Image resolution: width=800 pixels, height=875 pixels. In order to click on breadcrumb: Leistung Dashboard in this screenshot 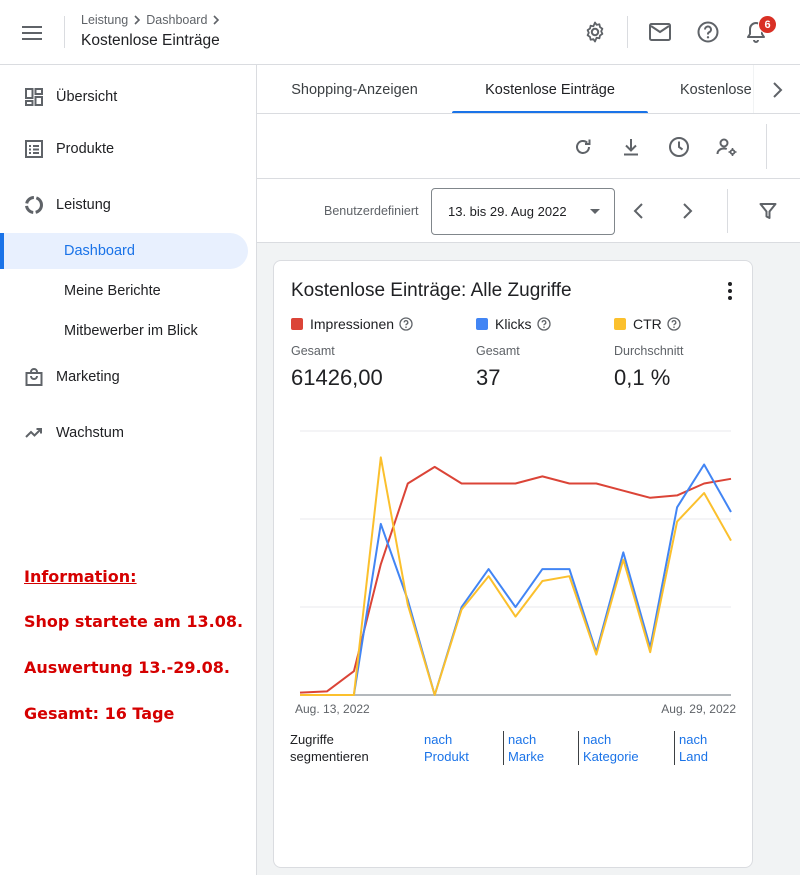, I will do `click(152, 20)`.